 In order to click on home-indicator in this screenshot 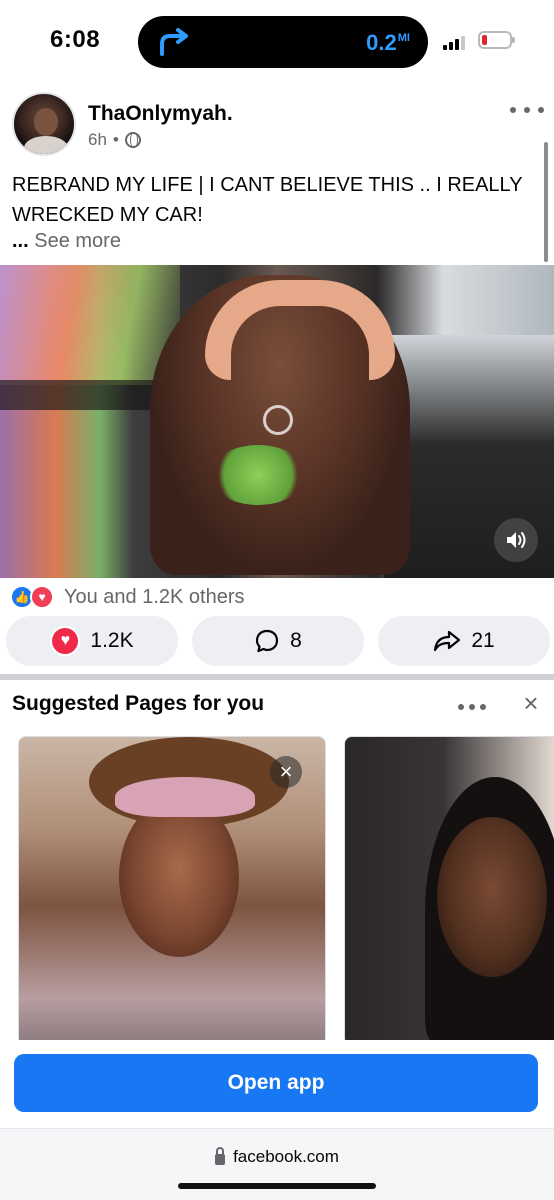, I will do `click(277, 1186)`.